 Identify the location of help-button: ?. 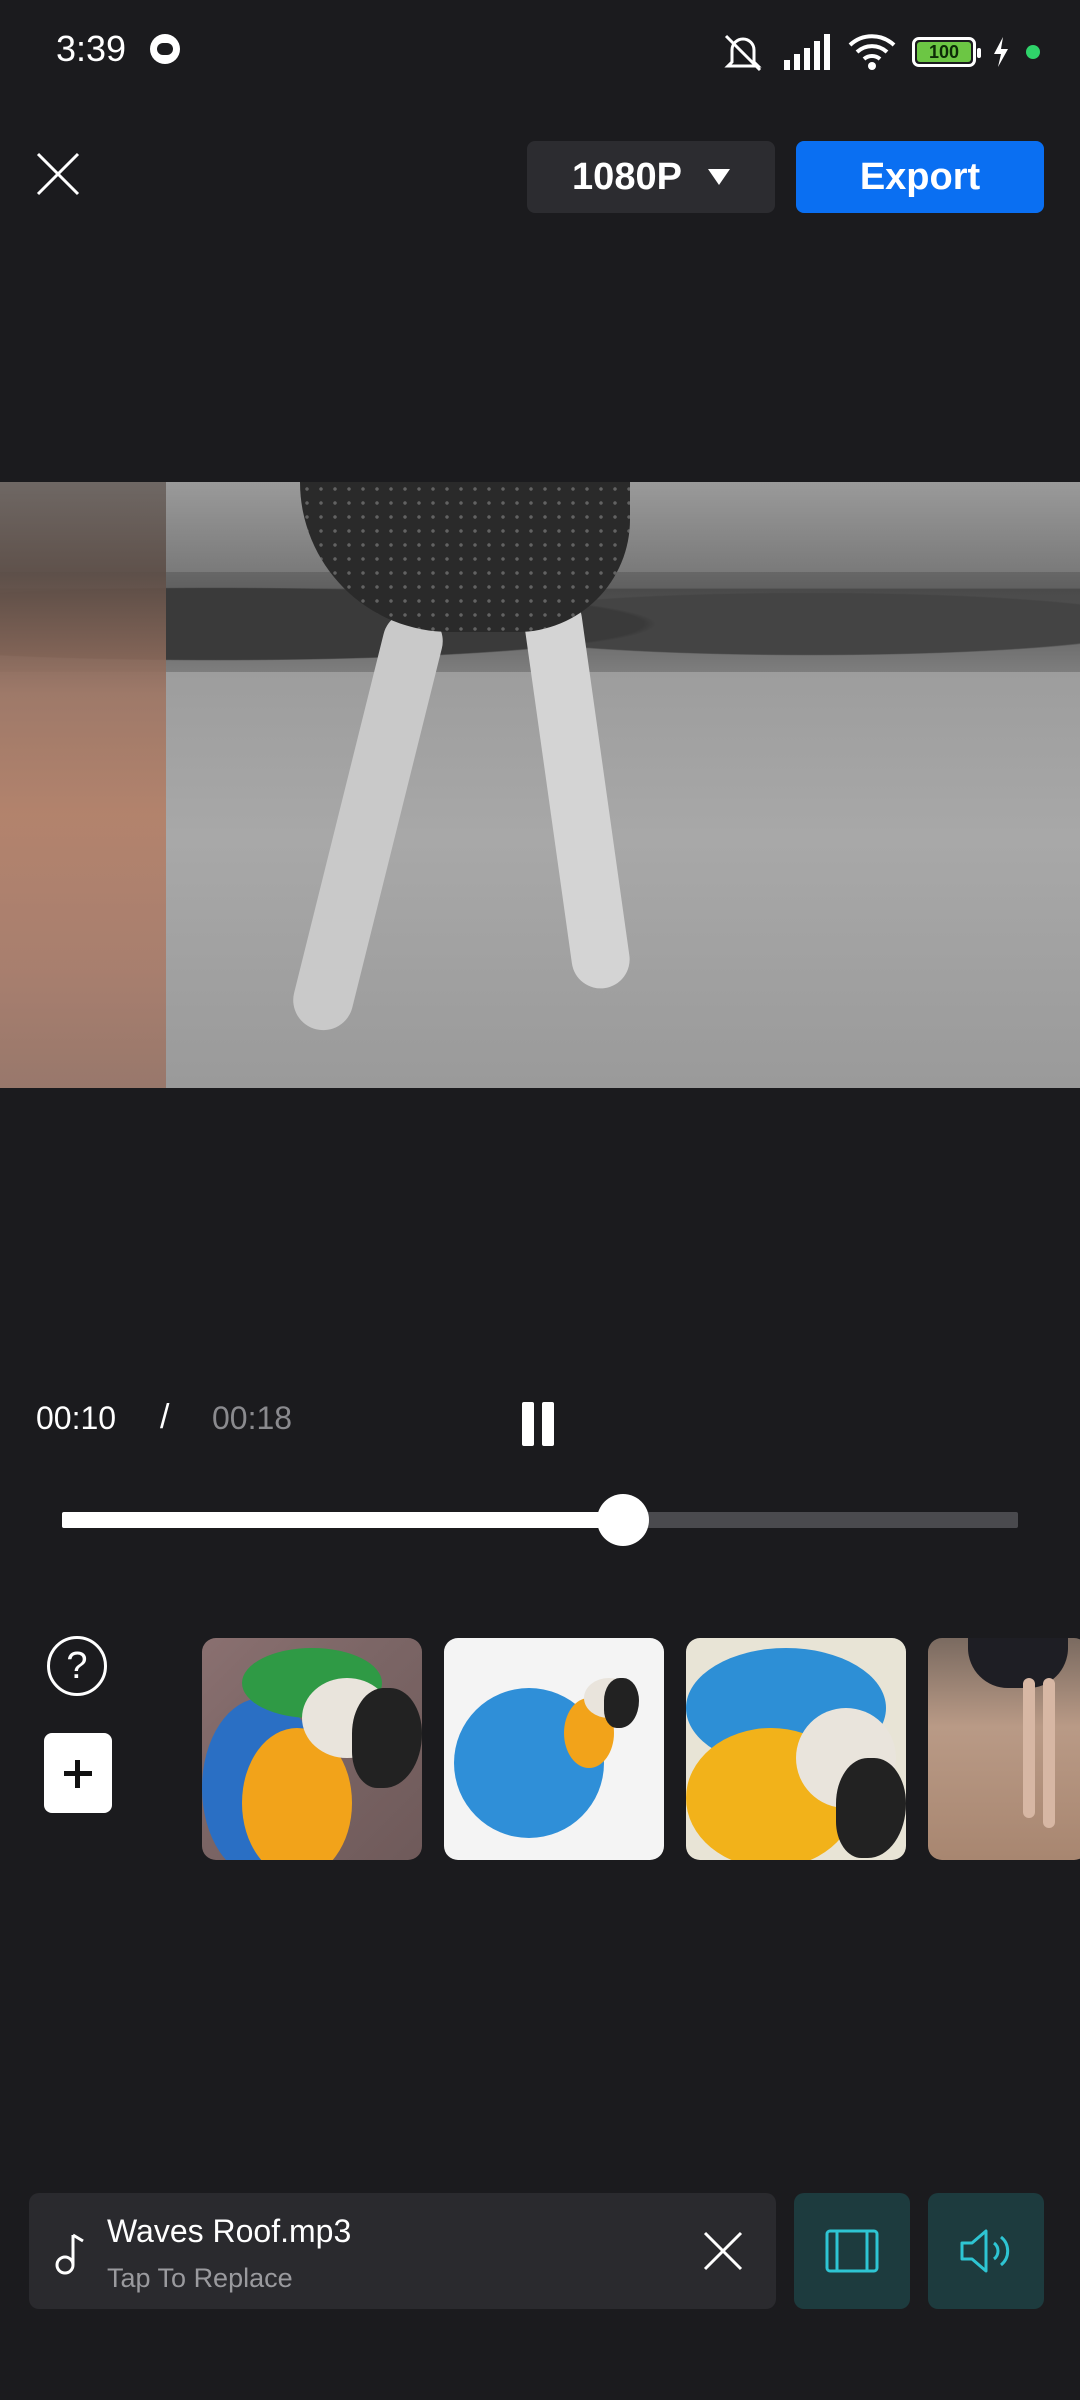
(77, 1666).